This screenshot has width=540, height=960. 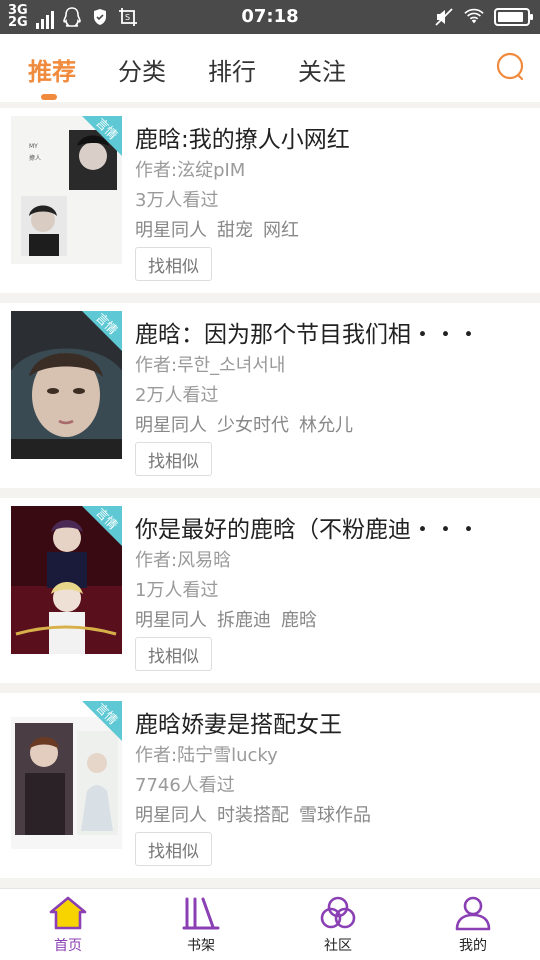 I want to click on book-tag: 拆鹿迪, so click(x=244, y=619).